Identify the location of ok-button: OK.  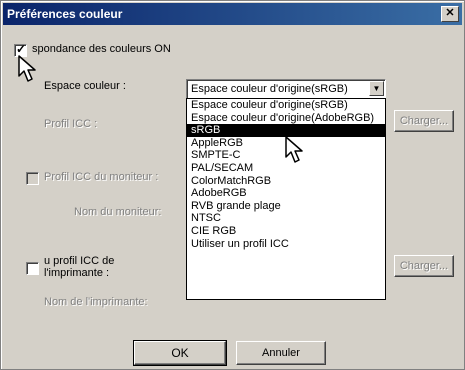
(180, 353).